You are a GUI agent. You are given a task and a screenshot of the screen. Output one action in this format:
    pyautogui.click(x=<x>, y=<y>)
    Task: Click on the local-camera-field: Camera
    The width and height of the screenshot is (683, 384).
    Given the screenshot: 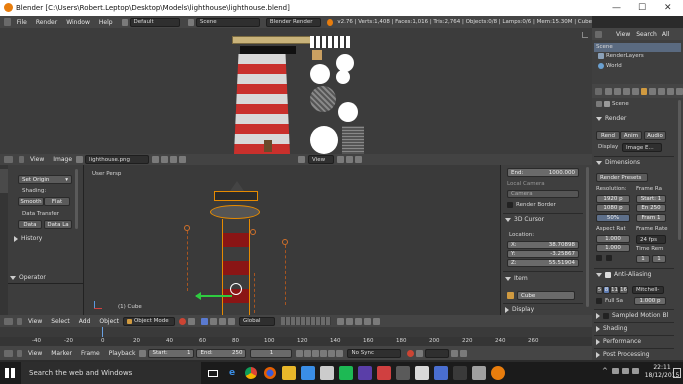 What is the action you would take?
    pyautogui.click(x=543, y=194)
    